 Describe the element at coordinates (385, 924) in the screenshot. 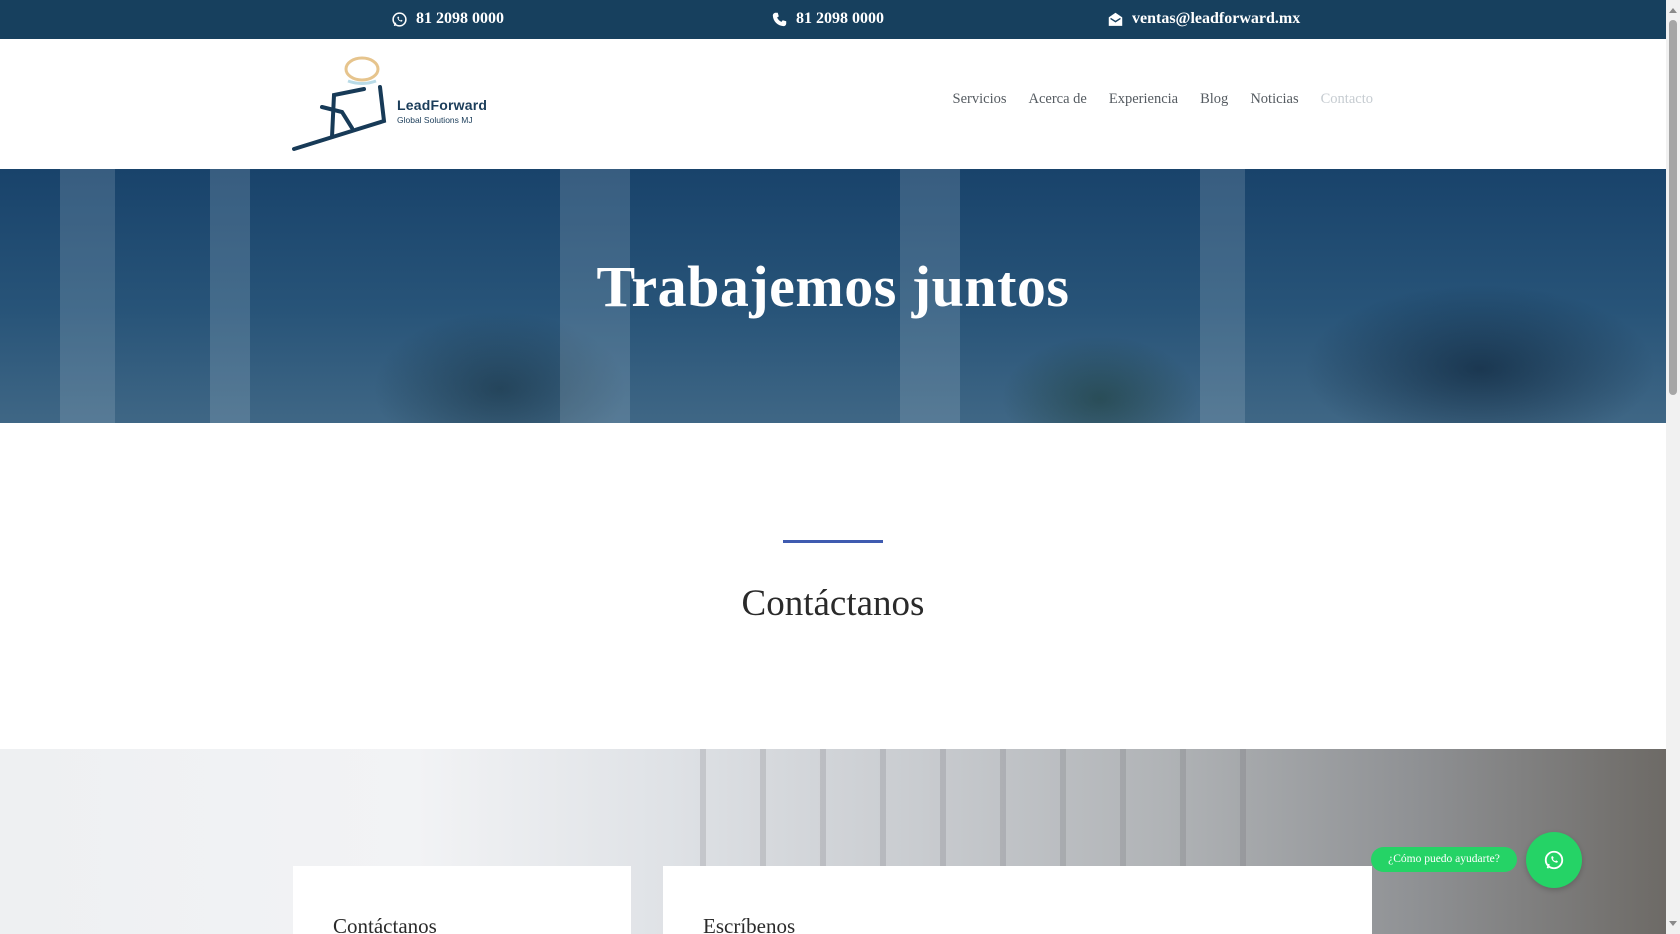

I see `card-title: Contáctanos` at that location.